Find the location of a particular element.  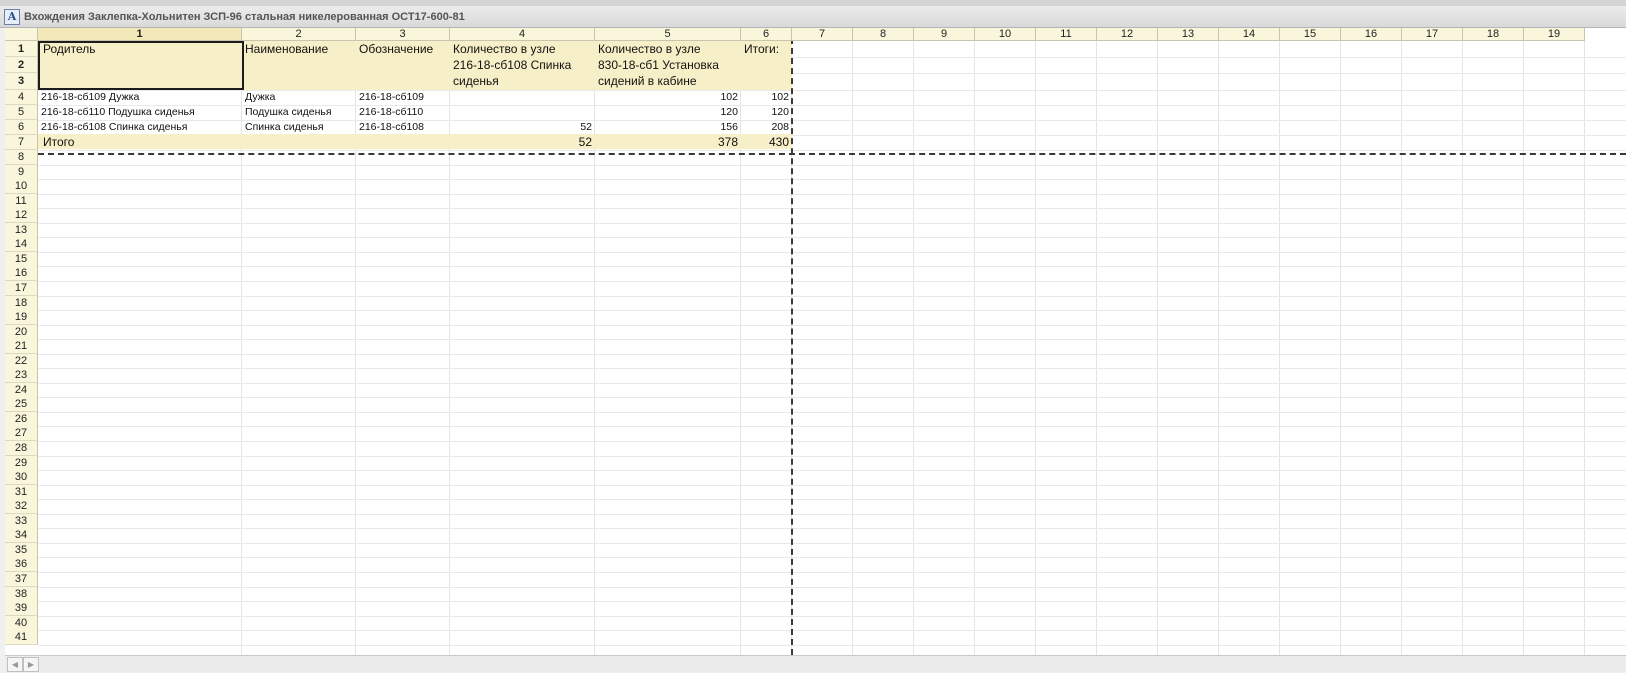

column-header: 6 is located at coordinates (766, 34).